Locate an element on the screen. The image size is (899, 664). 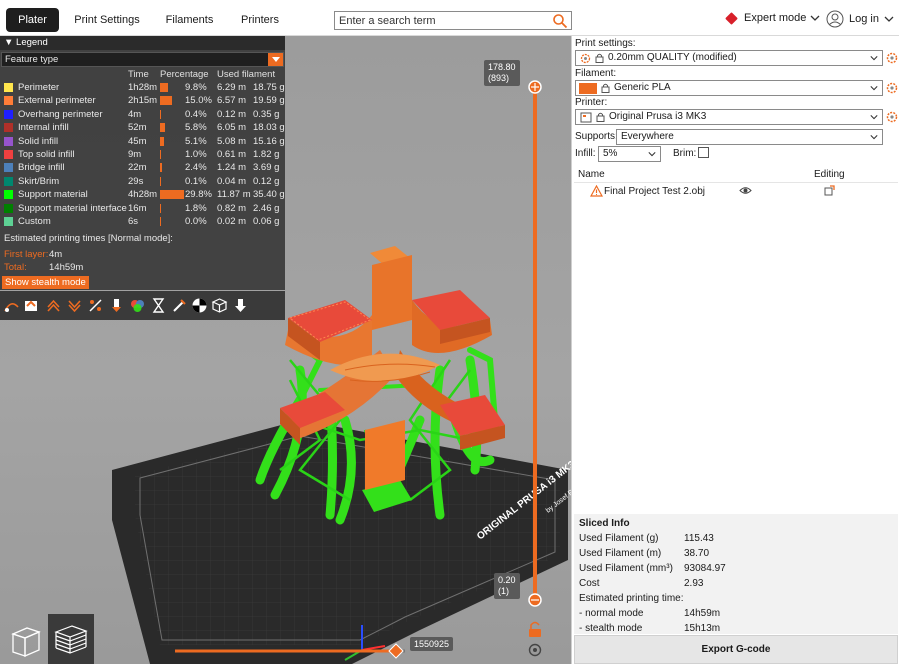
legend-time: 2h15m is located at coordinates (143, 101).